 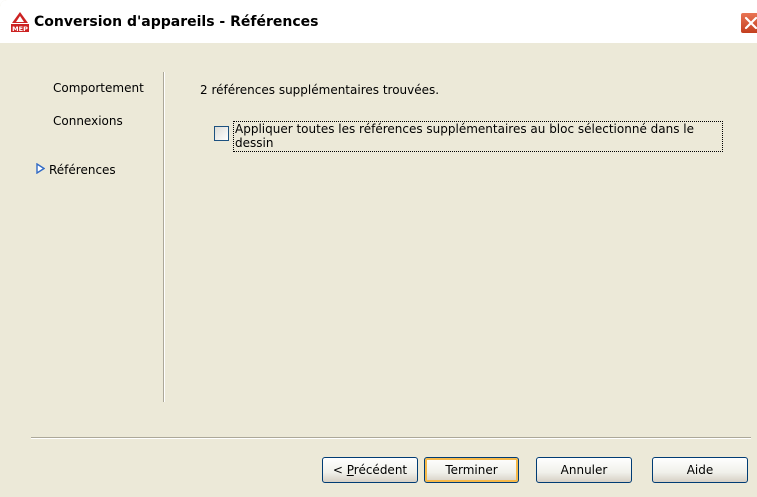 I want to click on cancel-button: Annuler, so click(x=584, y=470).